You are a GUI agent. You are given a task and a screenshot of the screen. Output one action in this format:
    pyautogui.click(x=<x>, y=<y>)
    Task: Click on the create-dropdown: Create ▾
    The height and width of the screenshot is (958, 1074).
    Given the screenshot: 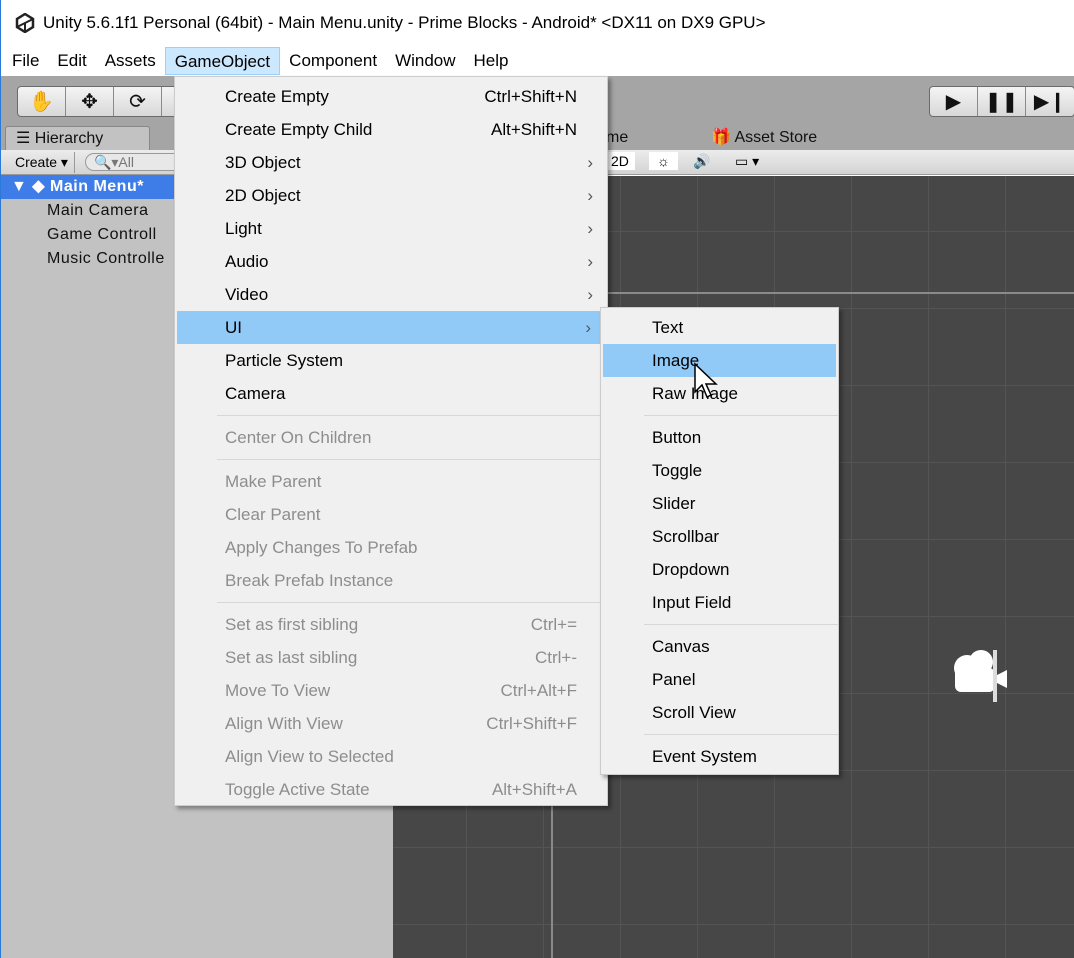 What is the action you would take?
    pyautogui.click(x=42, y=162)
    